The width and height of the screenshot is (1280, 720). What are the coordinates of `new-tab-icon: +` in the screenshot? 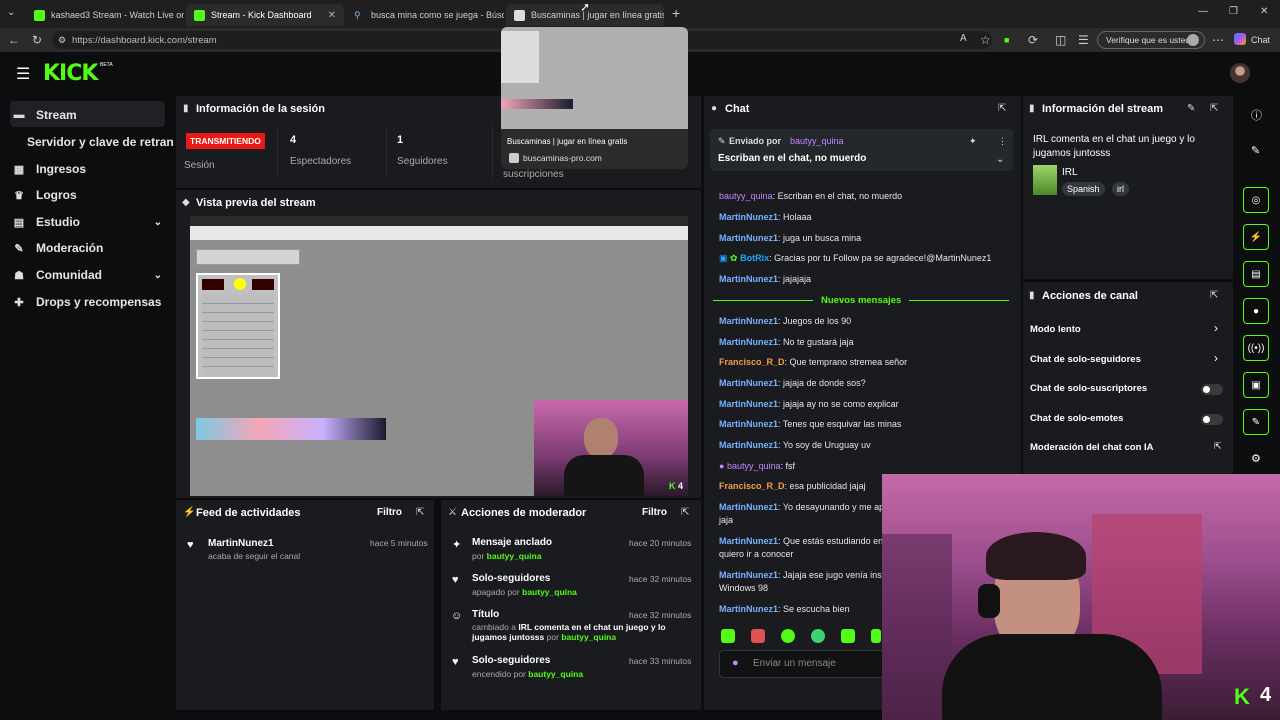 It's located at (676, 13).